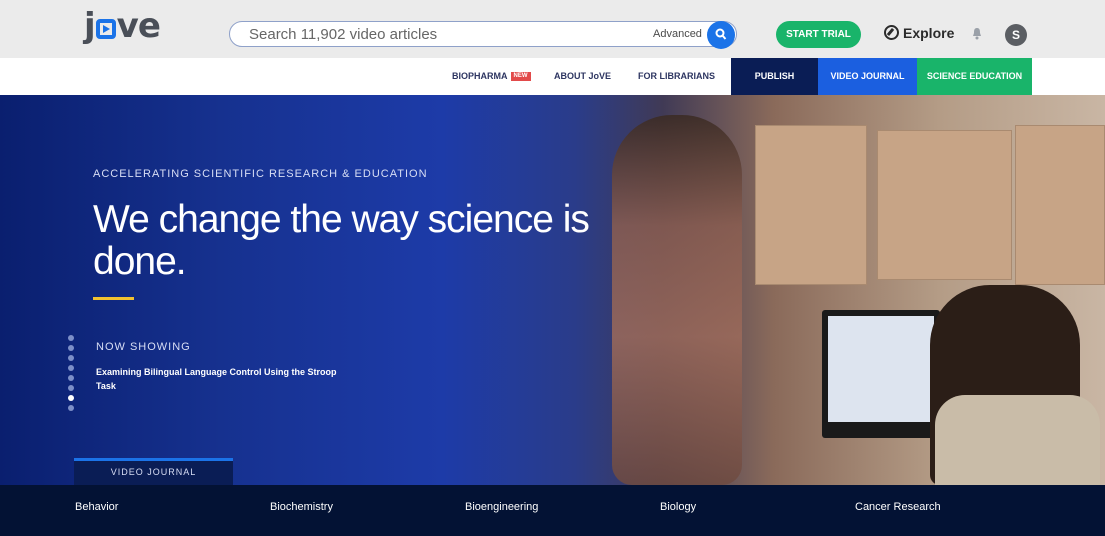 This screenshot has width=1105, height=536. What do you see at coordinates (898, 507) in the screenshot?
I see `category-link: Cancer Research` at bounding box center [898, 507].